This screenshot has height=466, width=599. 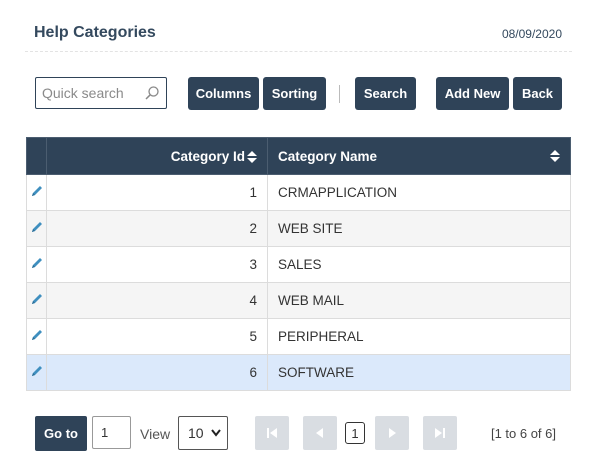 I want to click on quick-search-input, so click(x=92, y=93).